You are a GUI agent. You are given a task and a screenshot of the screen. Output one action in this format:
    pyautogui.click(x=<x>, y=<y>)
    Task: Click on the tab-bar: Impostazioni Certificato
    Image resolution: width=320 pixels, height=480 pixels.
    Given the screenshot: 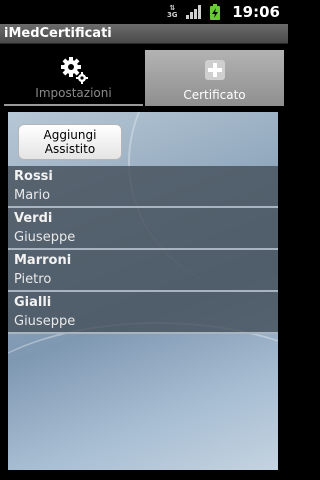 What is the action you would take?
    pyautogui.click(x=144, y=78)
    